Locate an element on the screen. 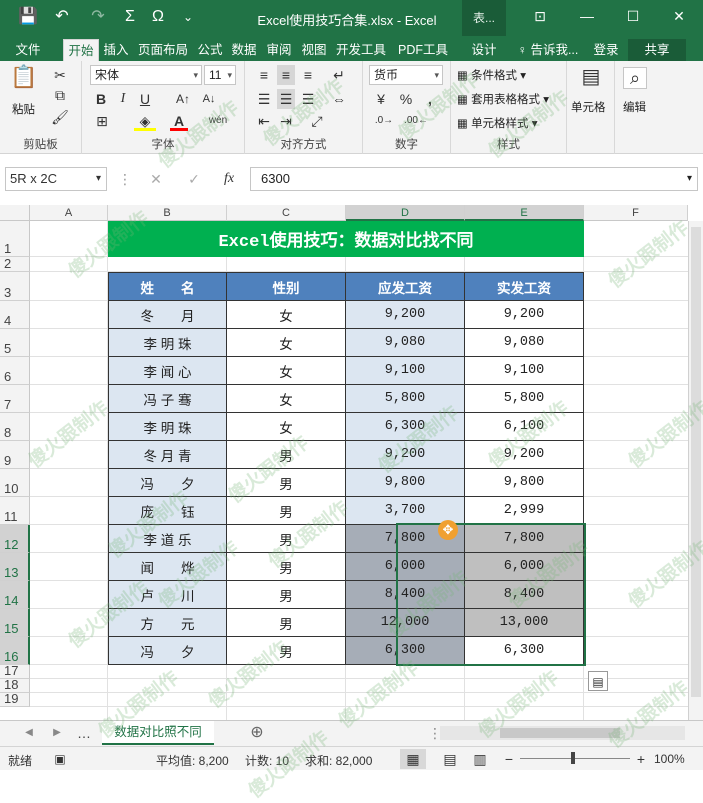  row-header: 4 is located at coordinates (15, 315).